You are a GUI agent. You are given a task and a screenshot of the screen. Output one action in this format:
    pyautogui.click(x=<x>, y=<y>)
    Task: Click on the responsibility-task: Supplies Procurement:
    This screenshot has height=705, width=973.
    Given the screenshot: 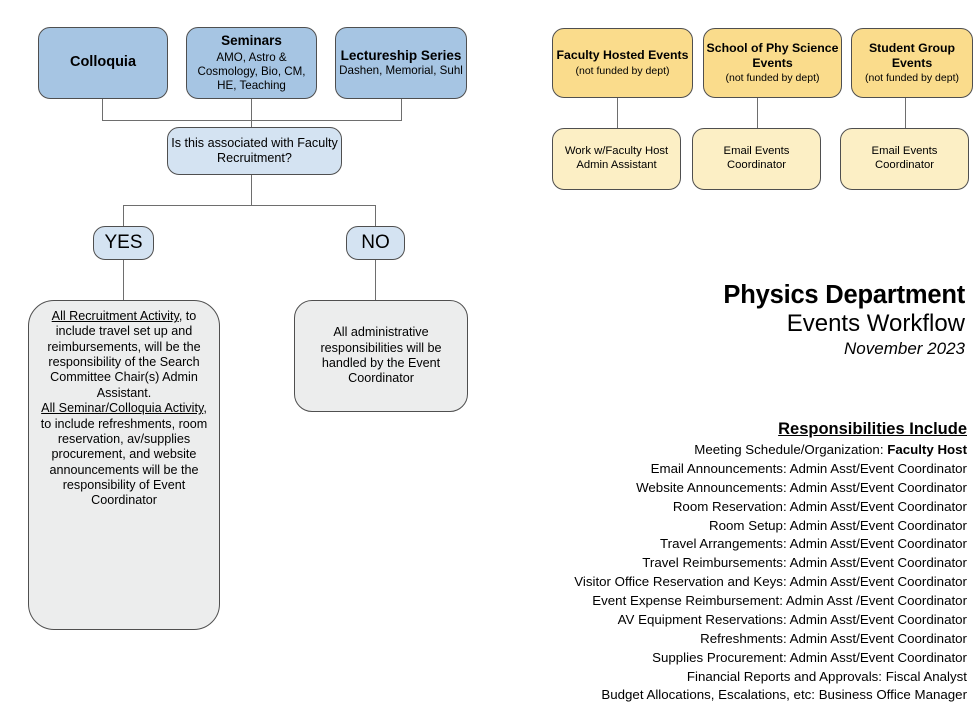 What is the action you would take?
    pyautogui.click(x=721, y=657)
    